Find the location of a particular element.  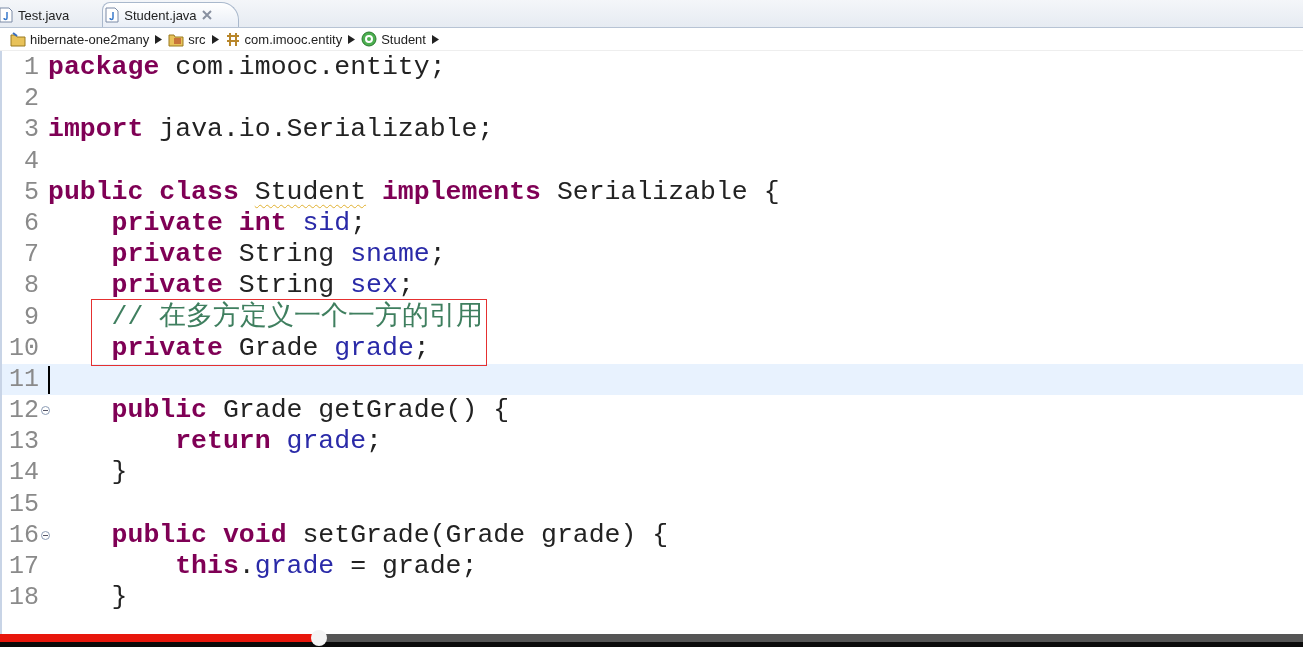

code-text: package com.imooc.entity; is located at coordinates (247, 68).